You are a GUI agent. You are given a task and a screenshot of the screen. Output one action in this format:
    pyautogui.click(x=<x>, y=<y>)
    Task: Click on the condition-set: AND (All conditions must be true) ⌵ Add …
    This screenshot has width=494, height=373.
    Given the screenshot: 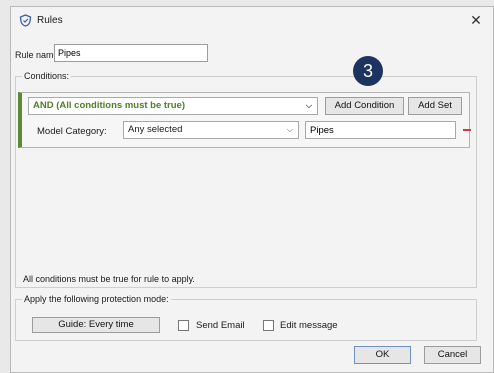 What is the action you would take?
    pyautogui.click(x=244, y=120)
    